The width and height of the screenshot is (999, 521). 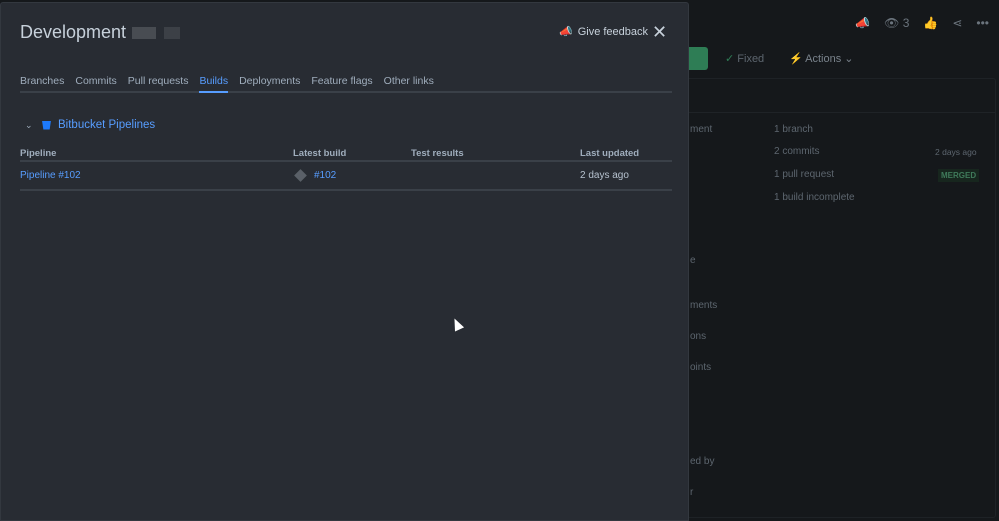 What do you see at coordinates (821, 58) in the screenshot?
I see `actions-button: ⚡ Actions ⌄` at bounding box center [821, 58].